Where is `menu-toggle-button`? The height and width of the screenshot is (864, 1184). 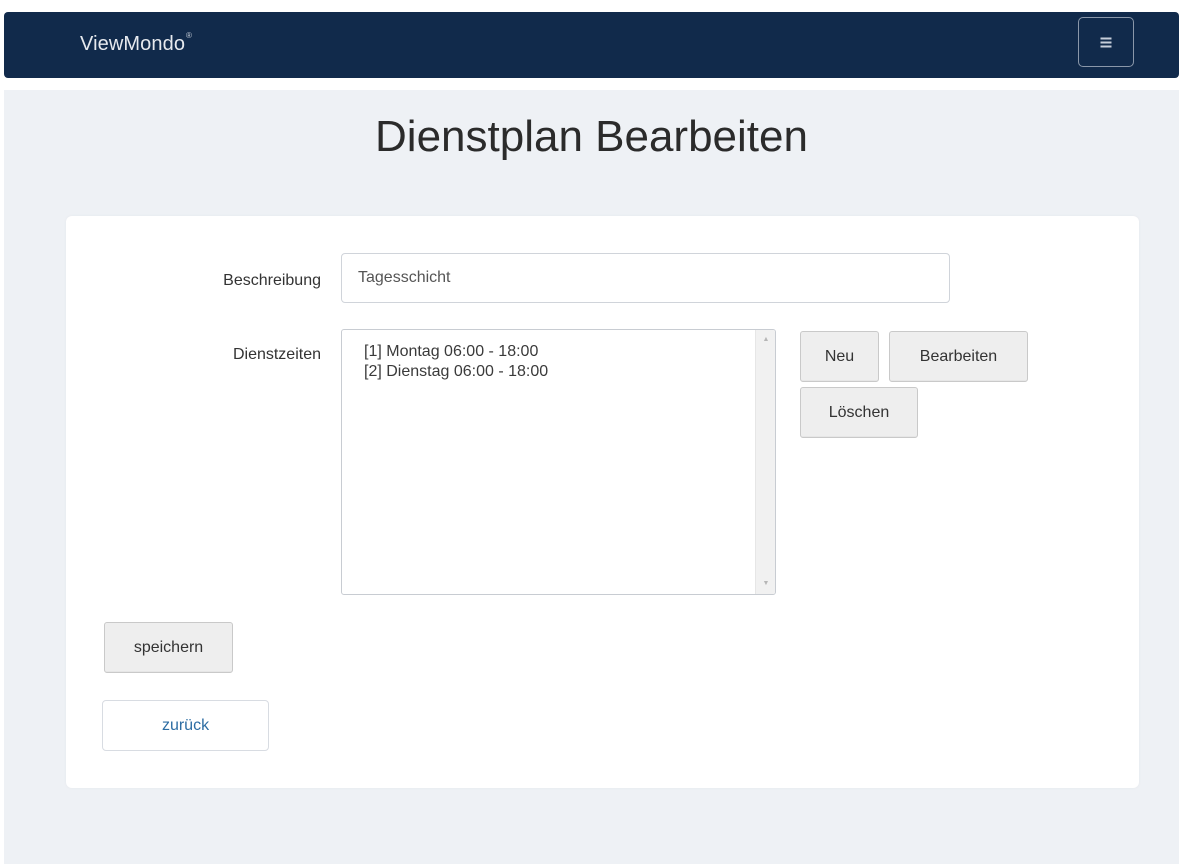
menu-toggle-button is located at coordinates (1106, 42).